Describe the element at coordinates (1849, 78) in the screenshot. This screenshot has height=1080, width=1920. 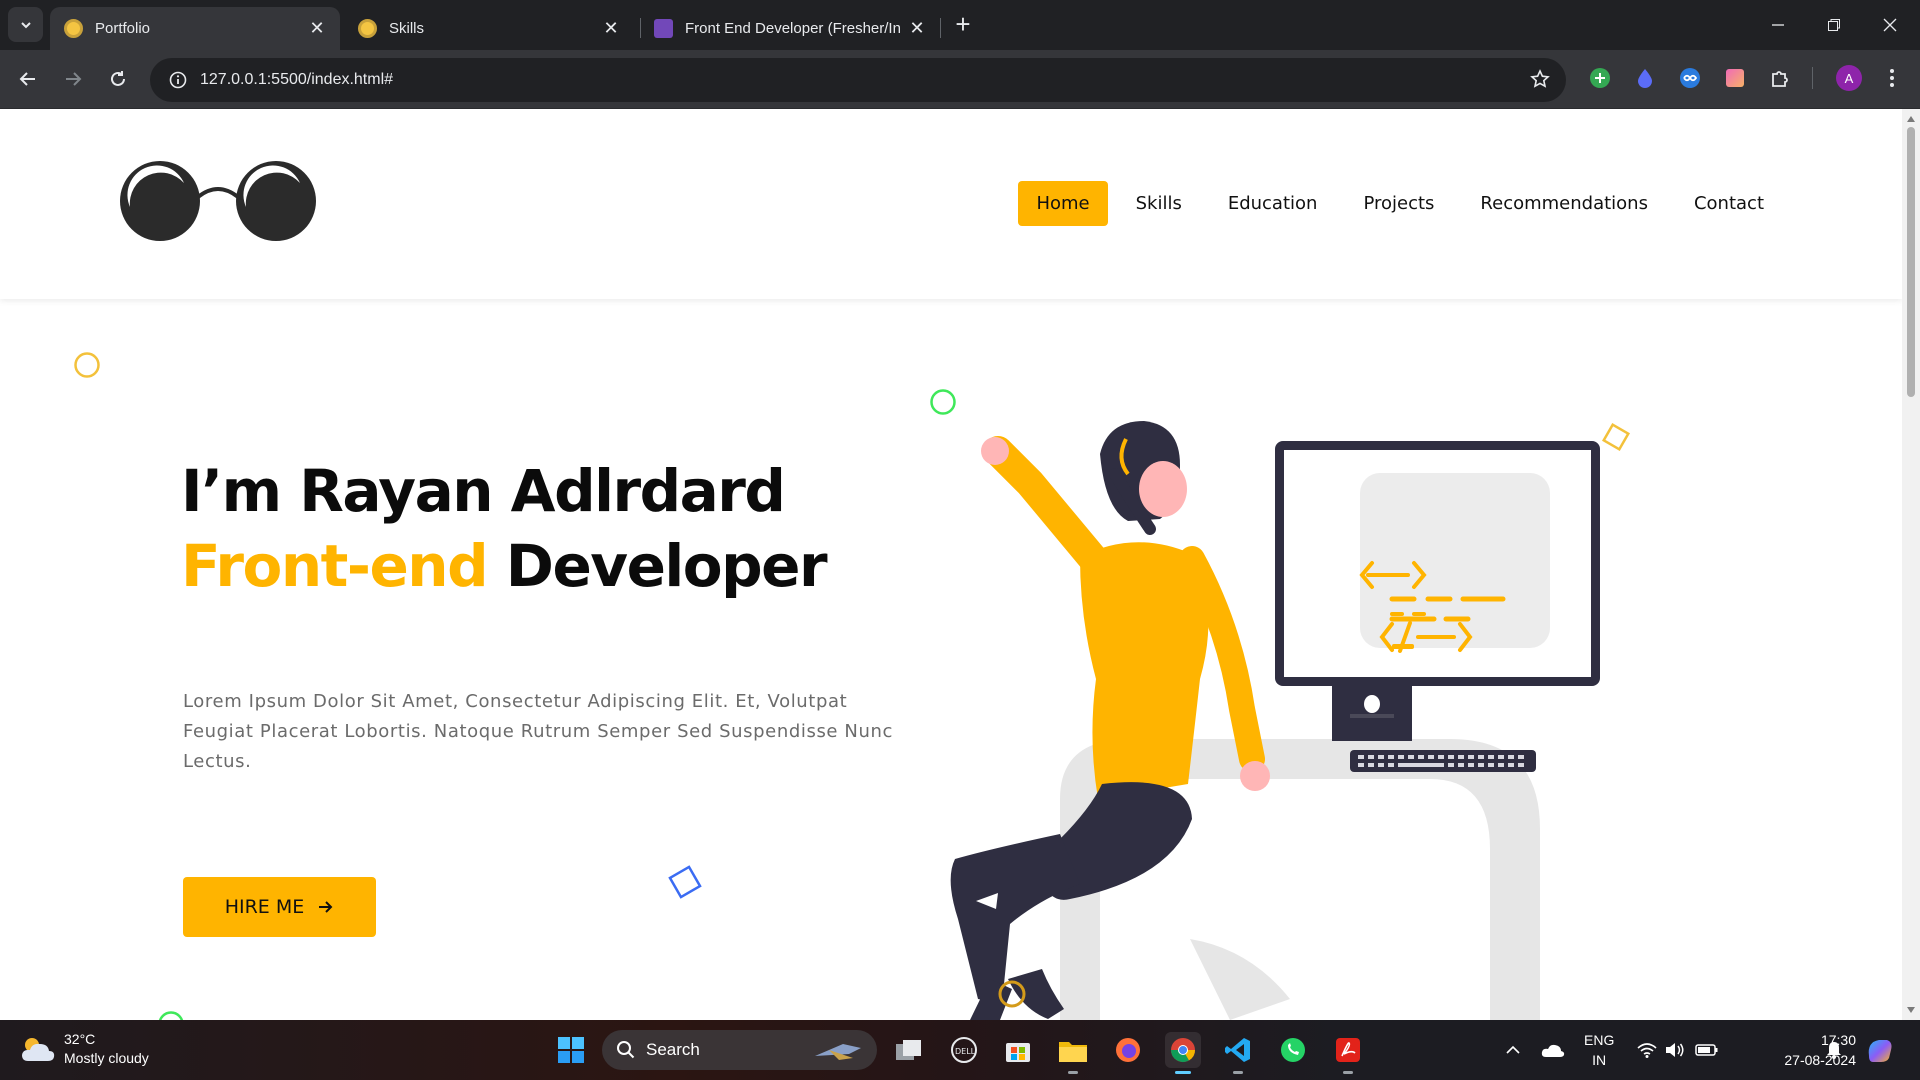
I see `profile-avatar: A` at that location.